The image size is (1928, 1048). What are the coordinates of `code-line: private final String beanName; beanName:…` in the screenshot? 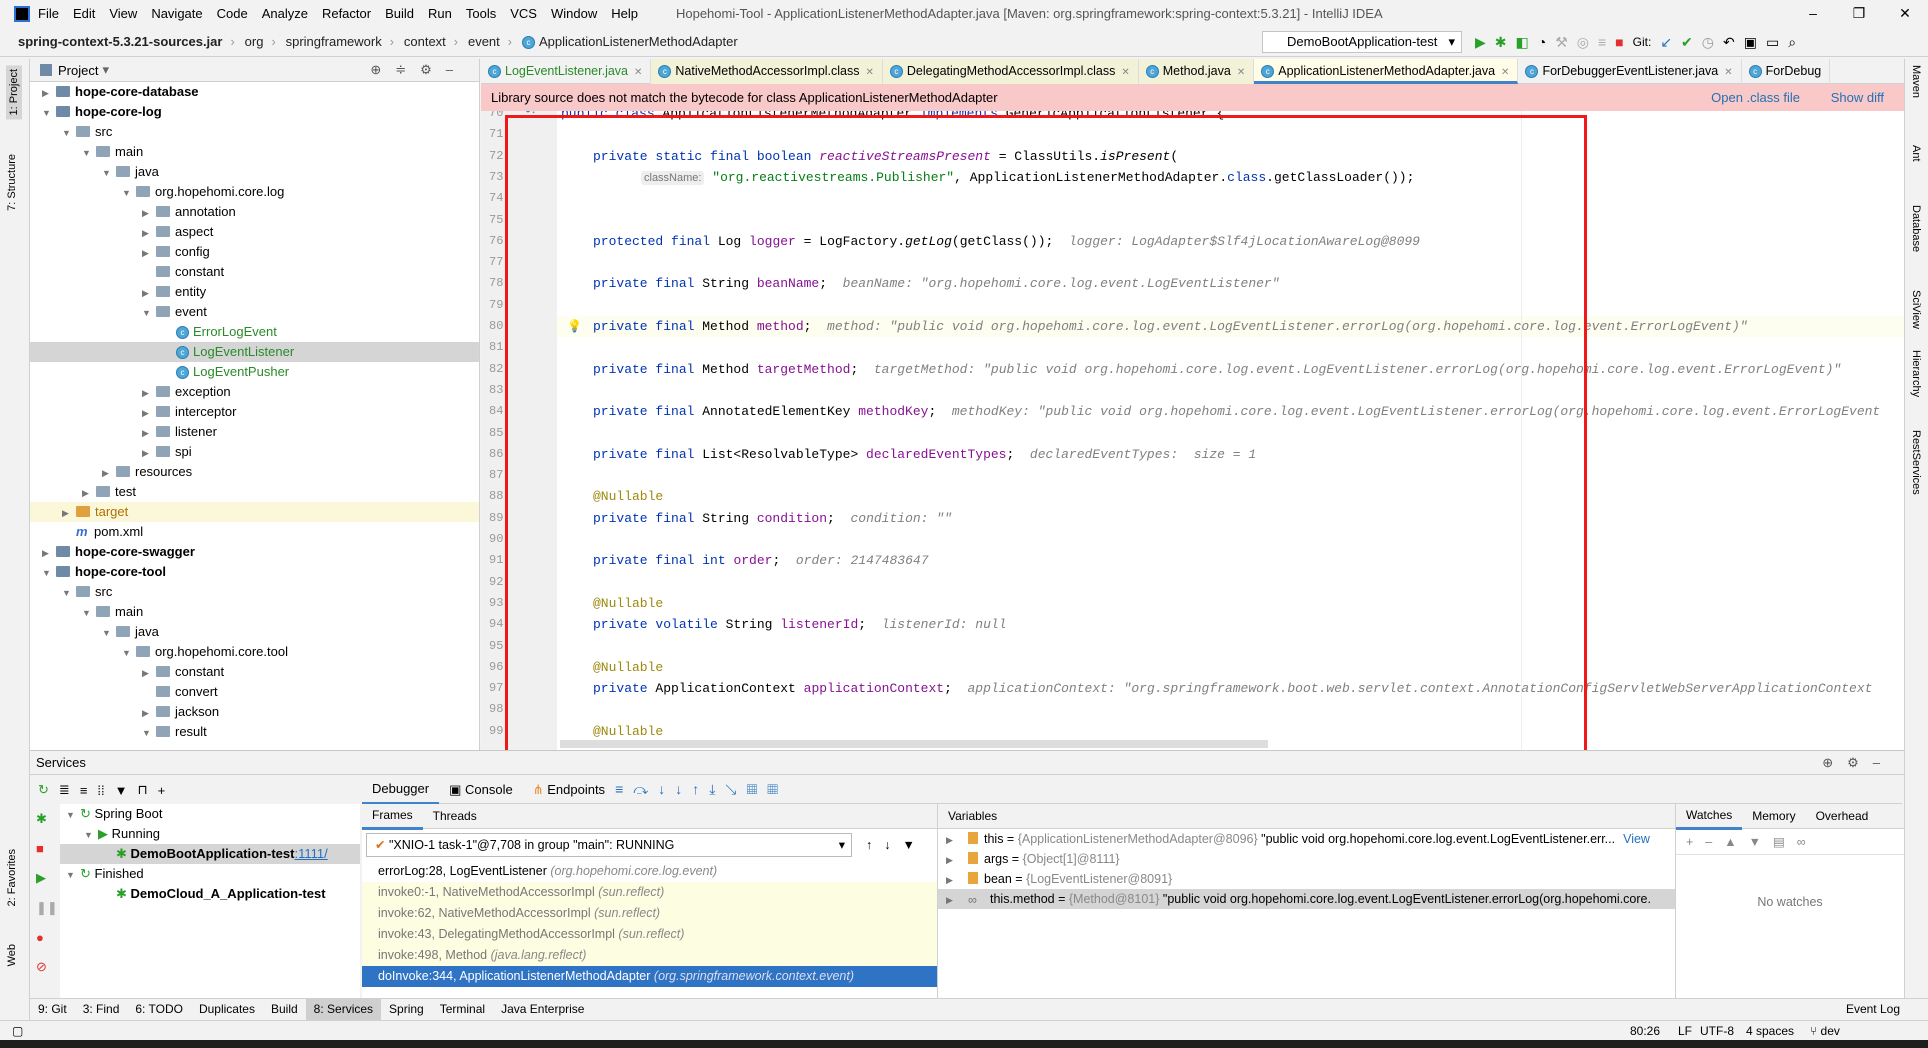 It's located at (936, 283).